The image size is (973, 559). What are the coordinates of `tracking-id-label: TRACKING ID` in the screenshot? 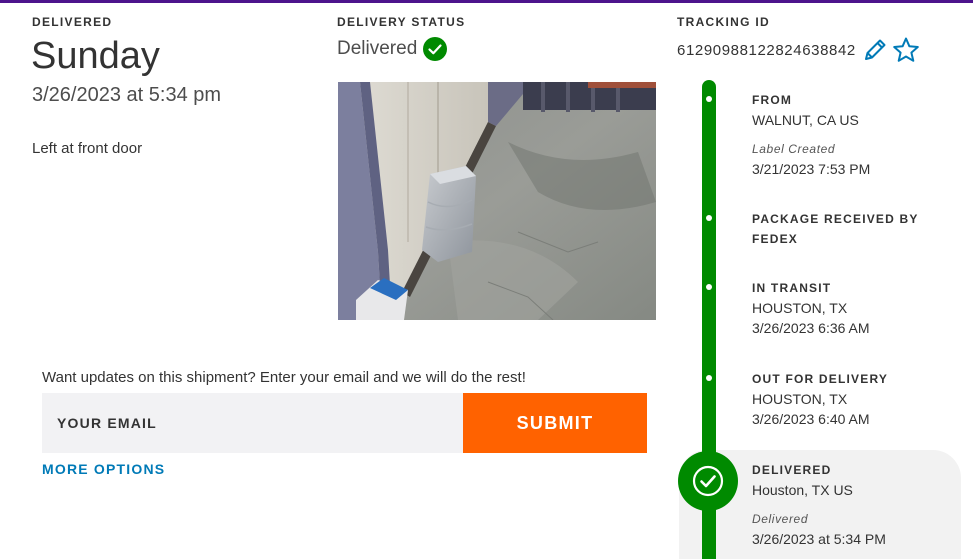 It's located at (723, 22).